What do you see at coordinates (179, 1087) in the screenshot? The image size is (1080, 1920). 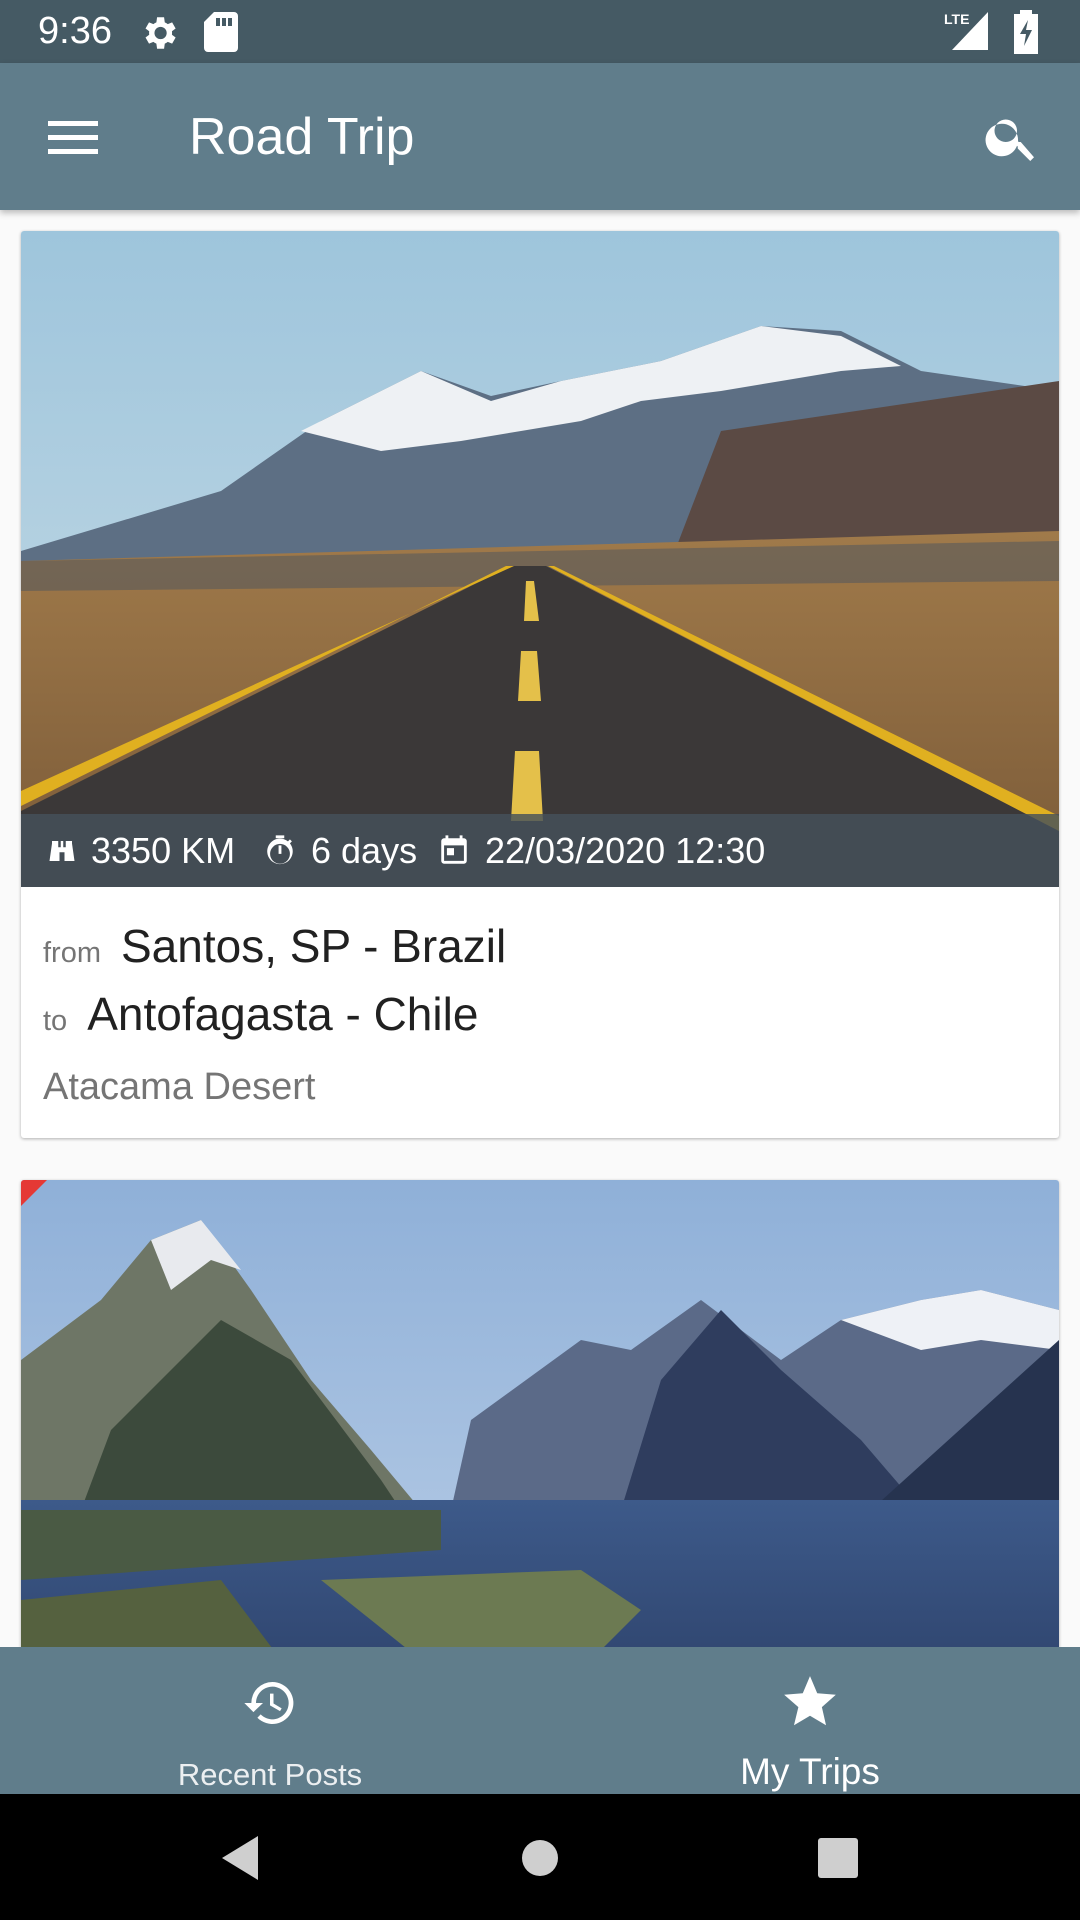 I see `trip-subtitle: Atacama Desert` at bounding box center [179, 1087].